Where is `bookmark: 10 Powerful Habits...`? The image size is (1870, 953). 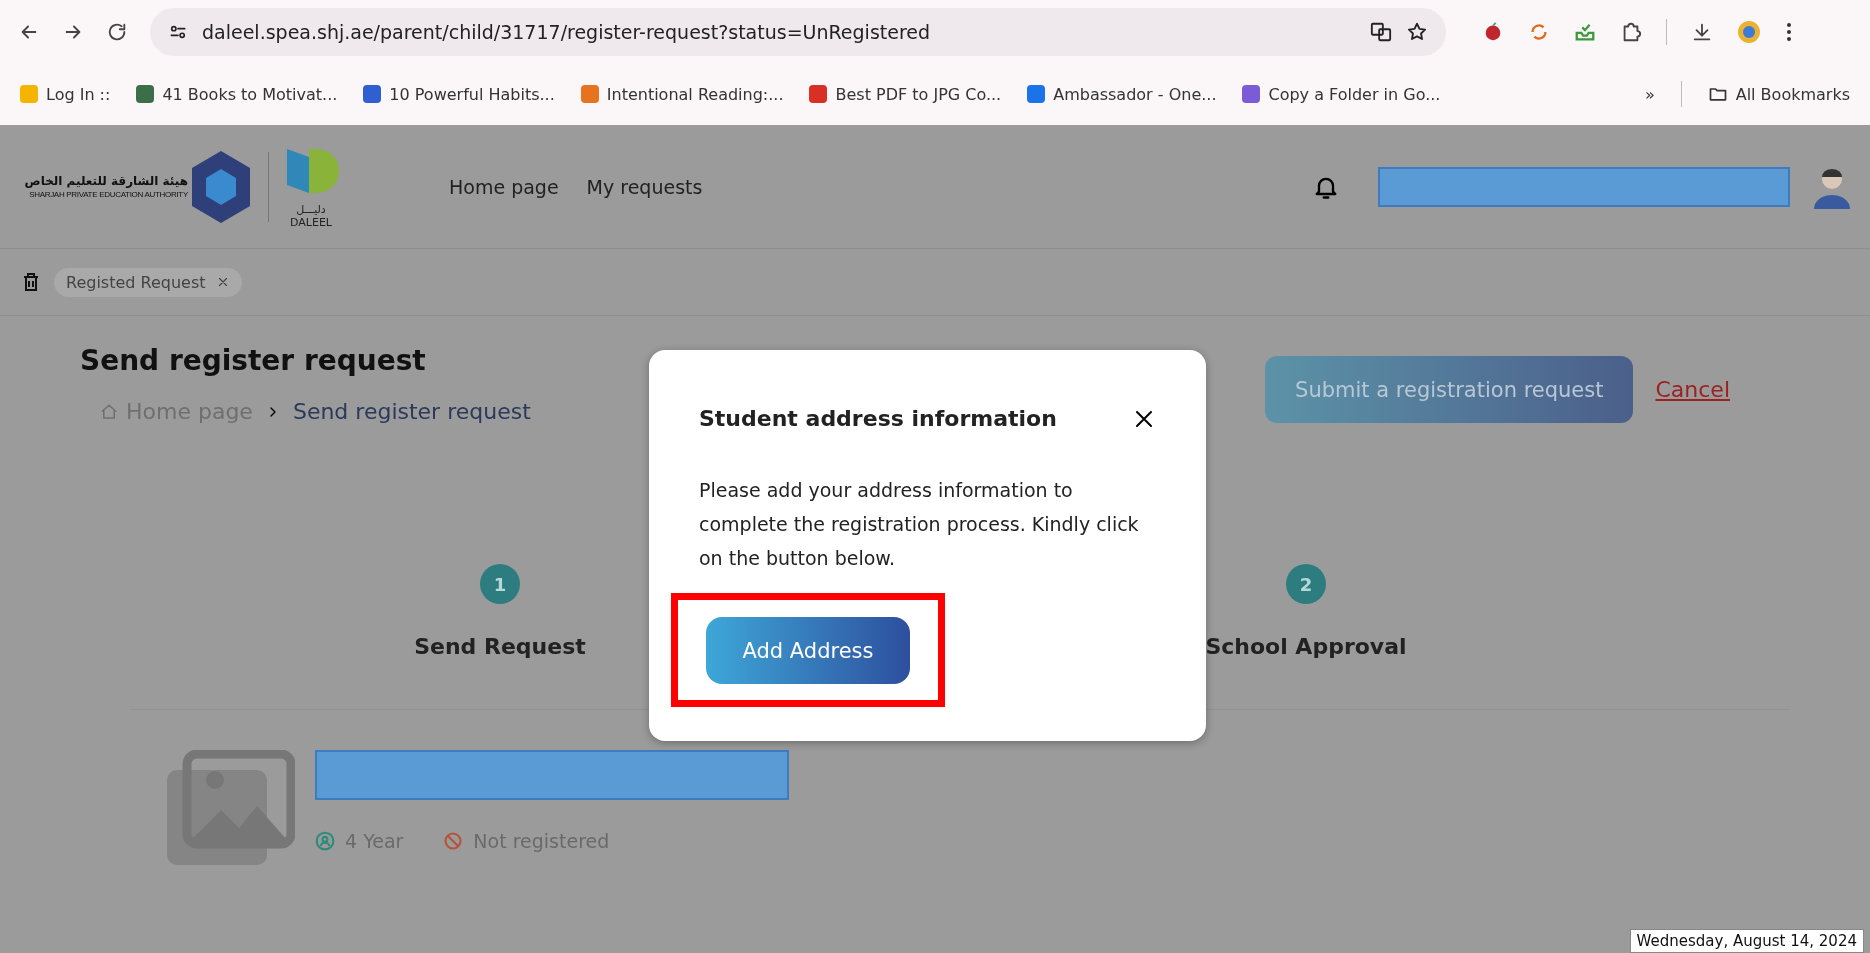 bookmark: 10 Powerful Habits... is located at coordinates (472, 94).